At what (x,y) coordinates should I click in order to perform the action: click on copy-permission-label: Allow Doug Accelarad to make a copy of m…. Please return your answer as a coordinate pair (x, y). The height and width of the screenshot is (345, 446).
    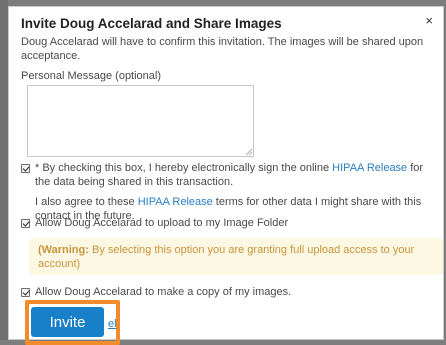
    Looking at the image, I should click on (163, 292).